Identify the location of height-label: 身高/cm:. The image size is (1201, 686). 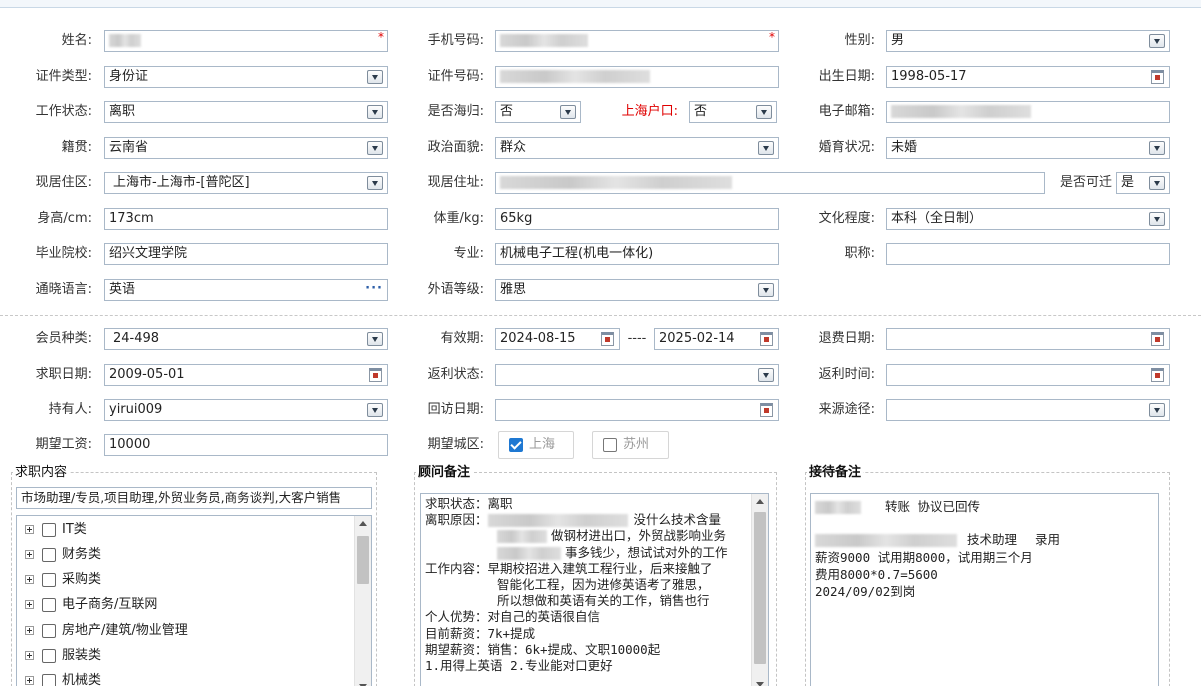
(64, 218).